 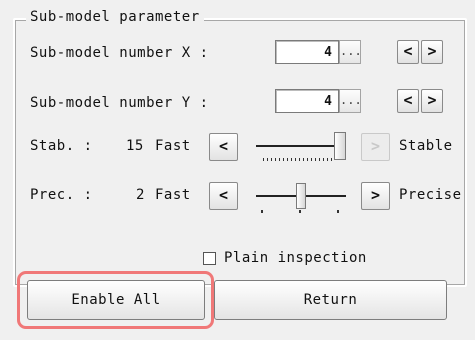 I want to click on prec-decrease-button: <, so click(x=223, y=196).